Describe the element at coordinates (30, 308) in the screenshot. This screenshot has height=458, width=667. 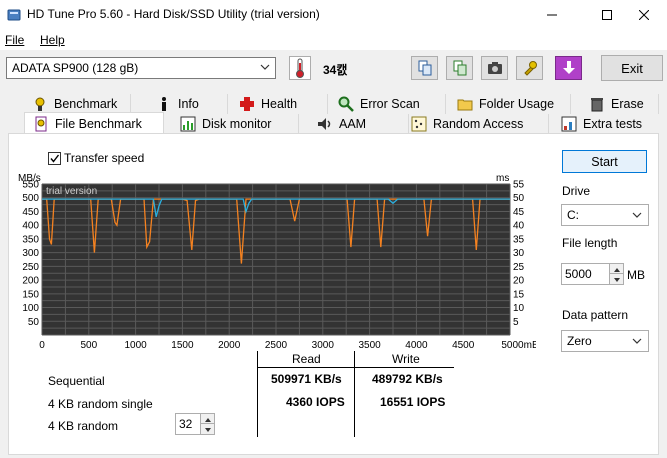
I see `y-left-tick-label: 100` at that location.